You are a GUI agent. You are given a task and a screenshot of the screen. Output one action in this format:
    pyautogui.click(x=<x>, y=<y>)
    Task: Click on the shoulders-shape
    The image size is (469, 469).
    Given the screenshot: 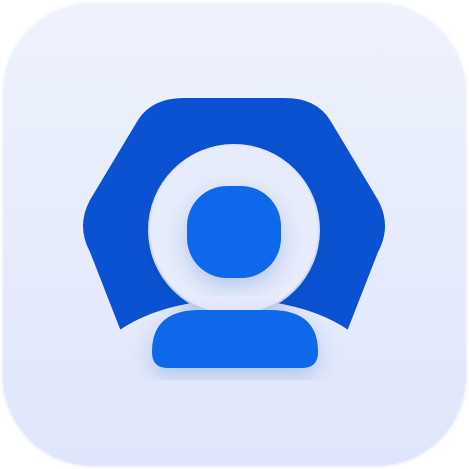 What is the action you would take?
    pyautogui.click(x=235, y=339)
    